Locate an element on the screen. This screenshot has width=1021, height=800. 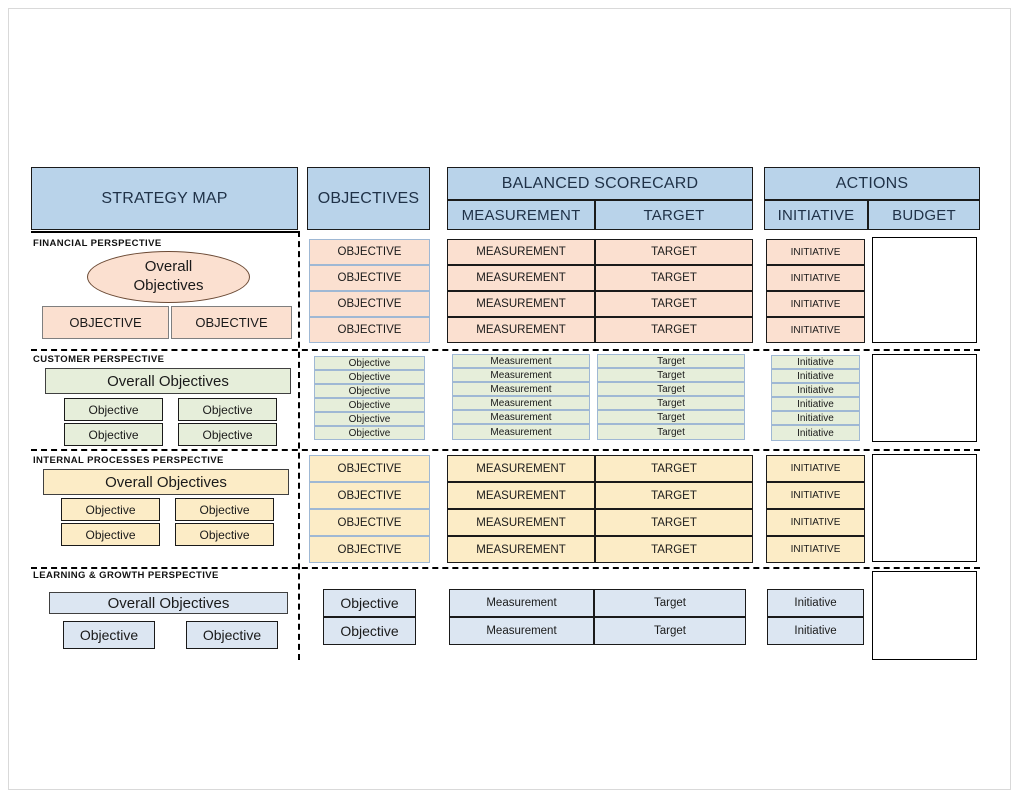
learning-map-box-label: Objective is located at coordinates (232, 635).